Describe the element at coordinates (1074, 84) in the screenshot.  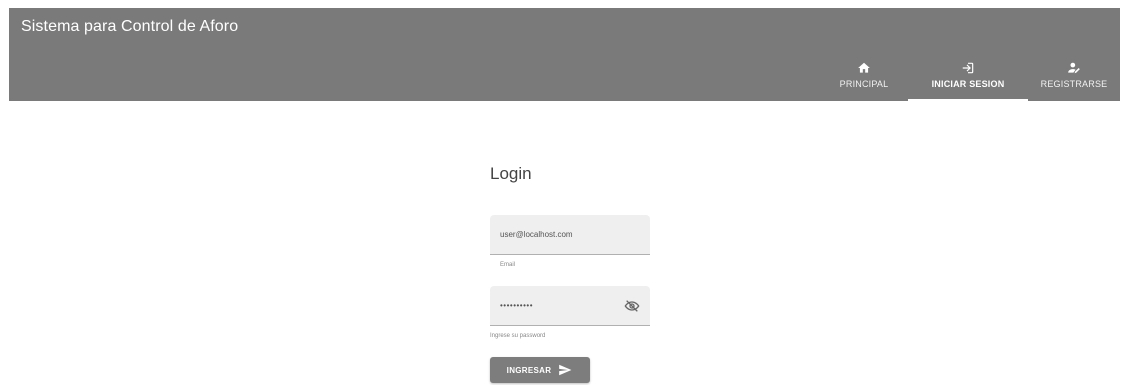
I see `tab-registrarse-label: REGISTRARSE` at that location.